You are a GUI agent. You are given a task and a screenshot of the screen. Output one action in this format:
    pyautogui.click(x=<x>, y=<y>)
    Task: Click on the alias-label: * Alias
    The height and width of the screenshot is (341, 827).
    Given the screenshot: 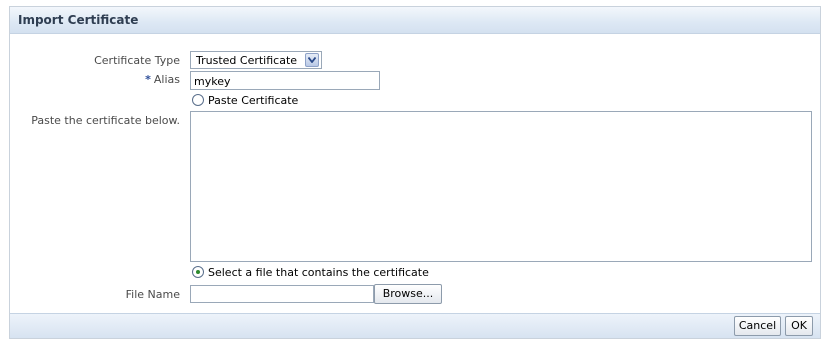 What is the action you would take?
    pyautogui.click(x=162, y=79)
    